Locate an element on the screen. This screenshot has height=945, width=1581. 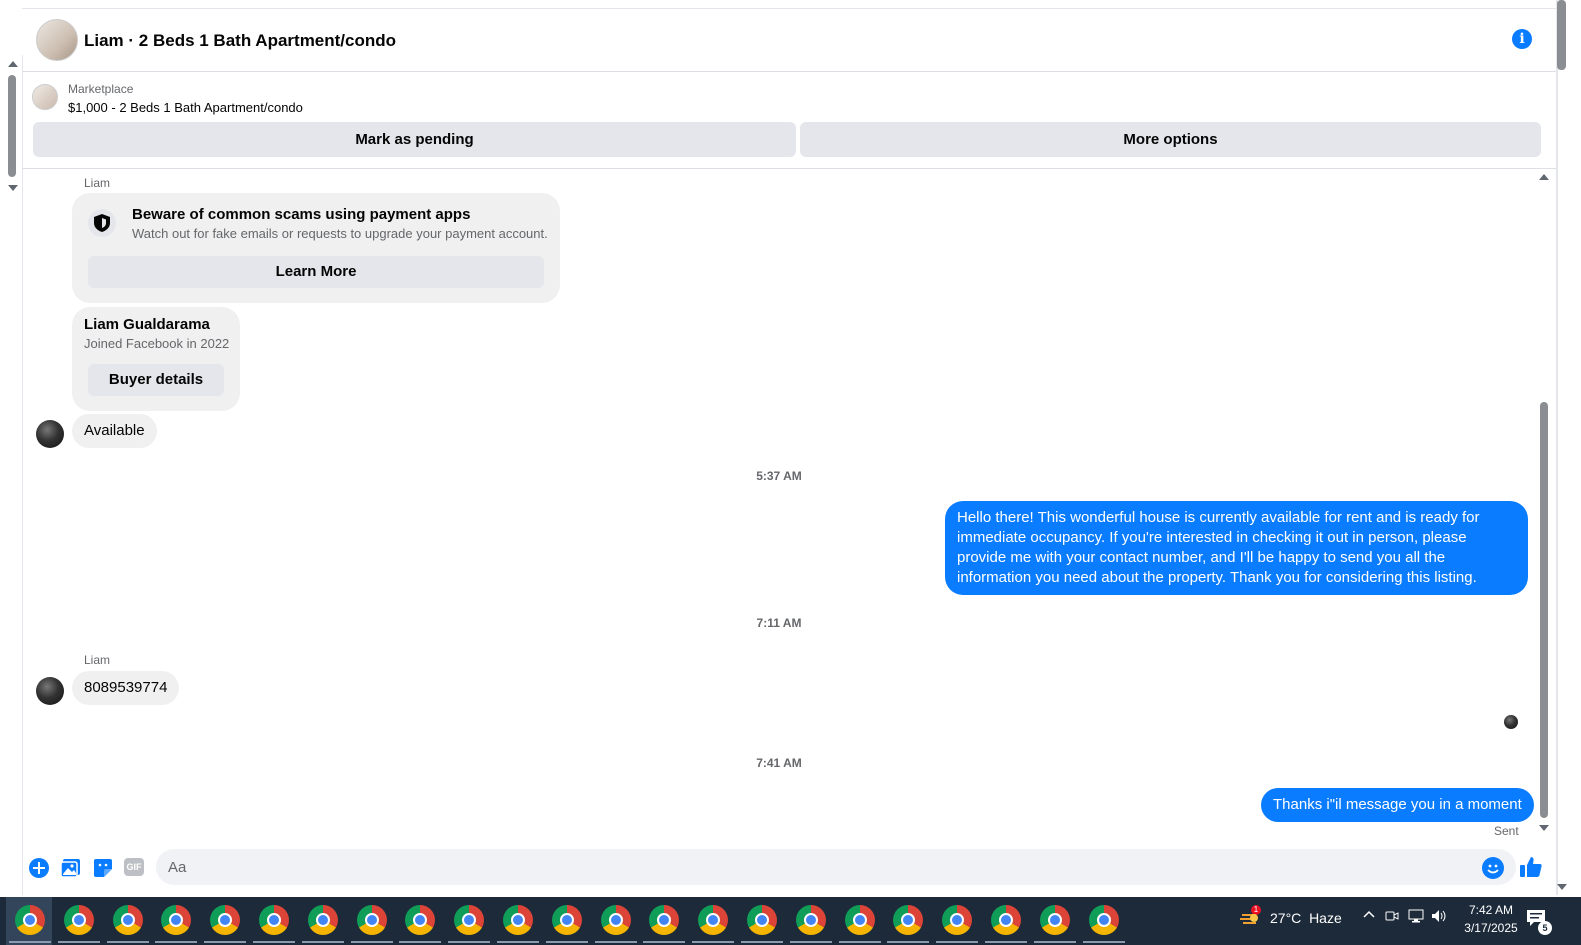
plus-icon is located at coordinates (39, 868).